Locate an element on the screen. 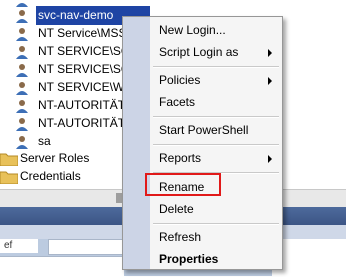 This screenshot has height=277, width=346. menu-item-label: Delete is located at coordinates (176, 209).